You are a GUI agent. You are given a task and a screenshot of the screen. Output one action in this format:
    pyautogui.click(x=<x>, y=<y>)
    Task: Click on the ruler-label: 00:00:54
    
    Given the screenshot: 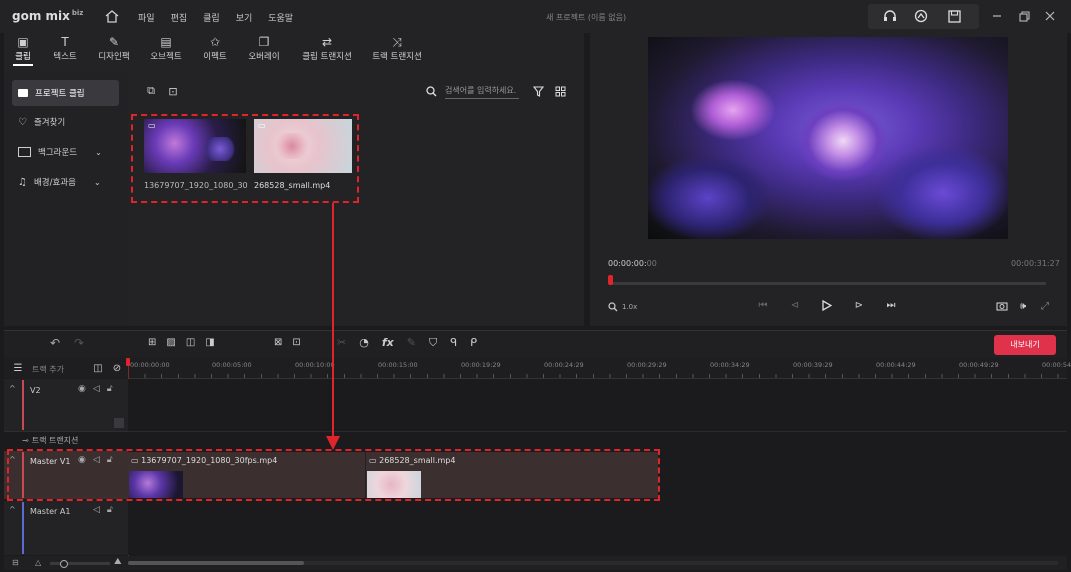 What is the action you would take?
    pyautogui.click(x=1056, y=365)
    